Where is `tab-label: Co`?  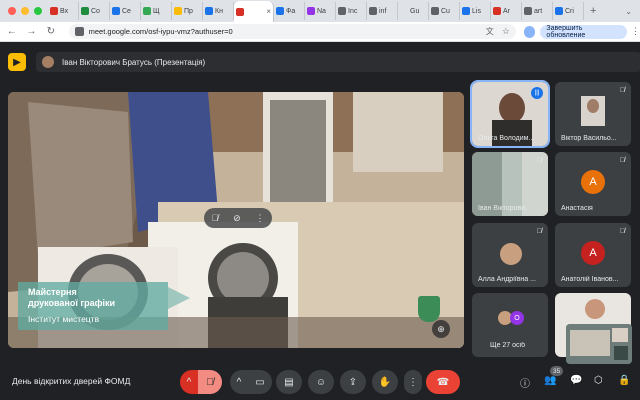
tab-label: Co is located at coordinates (95, 11).